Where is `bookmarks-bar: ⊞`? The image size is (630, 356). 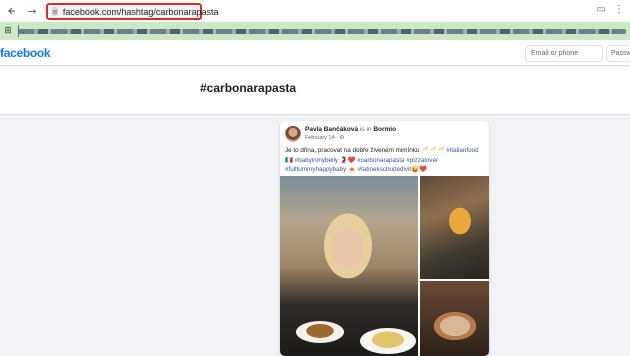
bookmarks-bar: ⊞ is located at coordinates (315, 31).